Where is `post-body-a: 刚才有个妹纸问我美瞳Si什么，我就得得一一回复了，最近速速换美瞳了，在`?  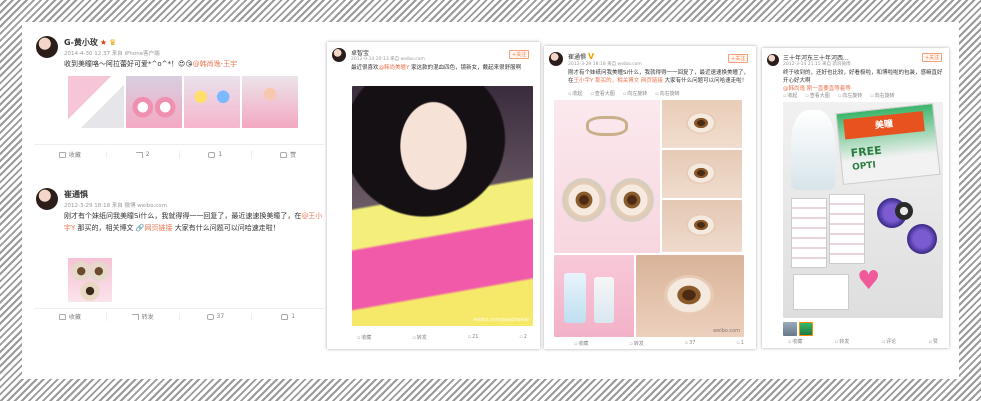 post-body-a: 刚才有个妹纸问我美瞳Si什么，我就得得一一回复了，最近速速换美瞳了，在 is located at coordinates (183, 216).